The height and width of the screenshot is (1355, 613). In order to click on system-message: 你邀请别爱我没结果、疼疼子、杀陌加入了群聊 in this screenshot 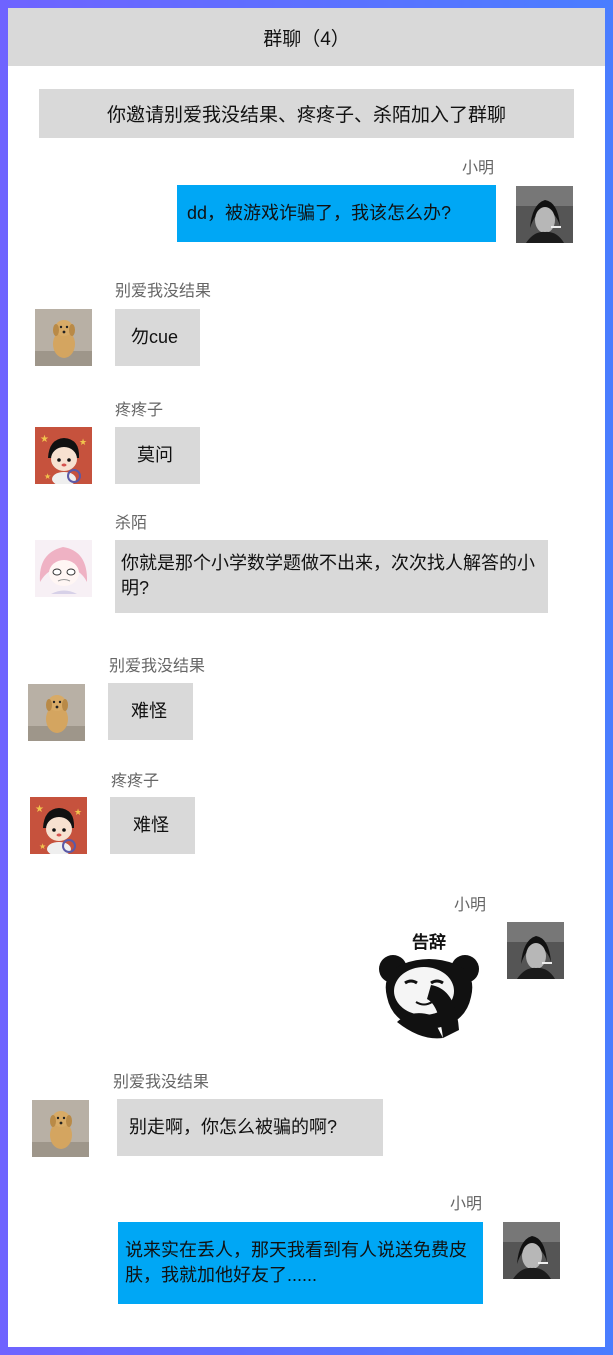, I will do `click(306, 113)`.